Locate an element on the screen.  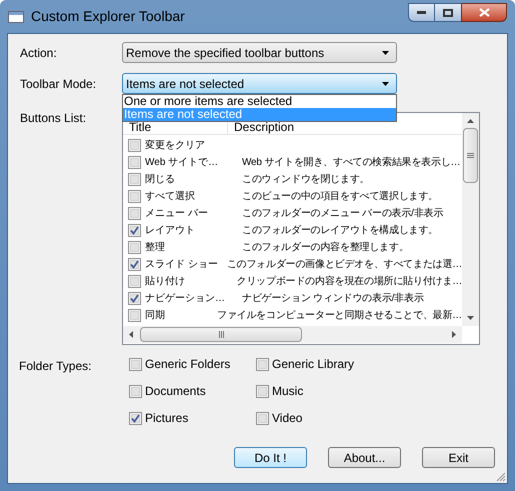
table-cell-text: 貼り付け is located at coordinates (165, 281).